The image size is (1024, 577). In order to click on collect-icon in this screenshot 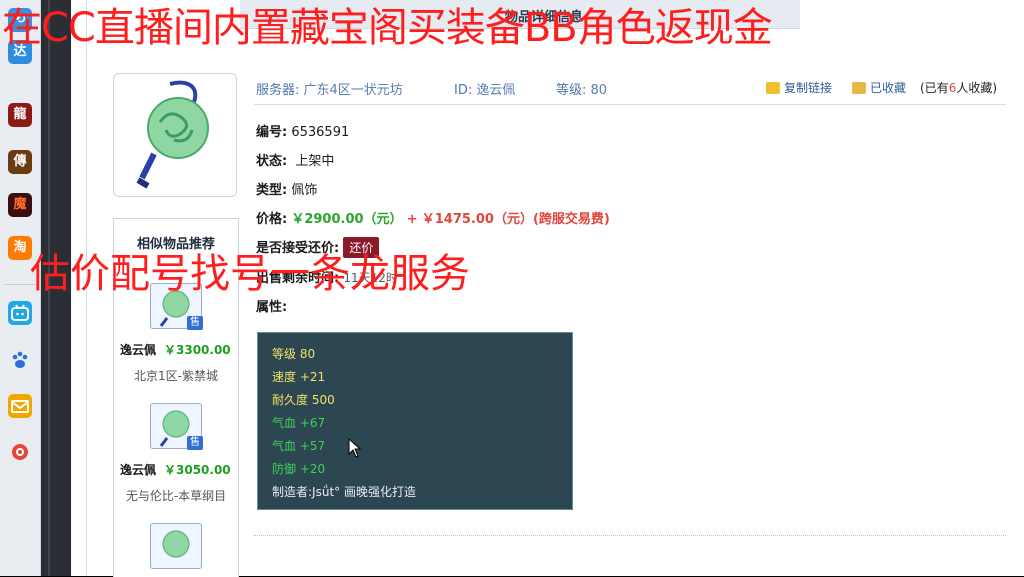, I will do `click(859, 88)`.